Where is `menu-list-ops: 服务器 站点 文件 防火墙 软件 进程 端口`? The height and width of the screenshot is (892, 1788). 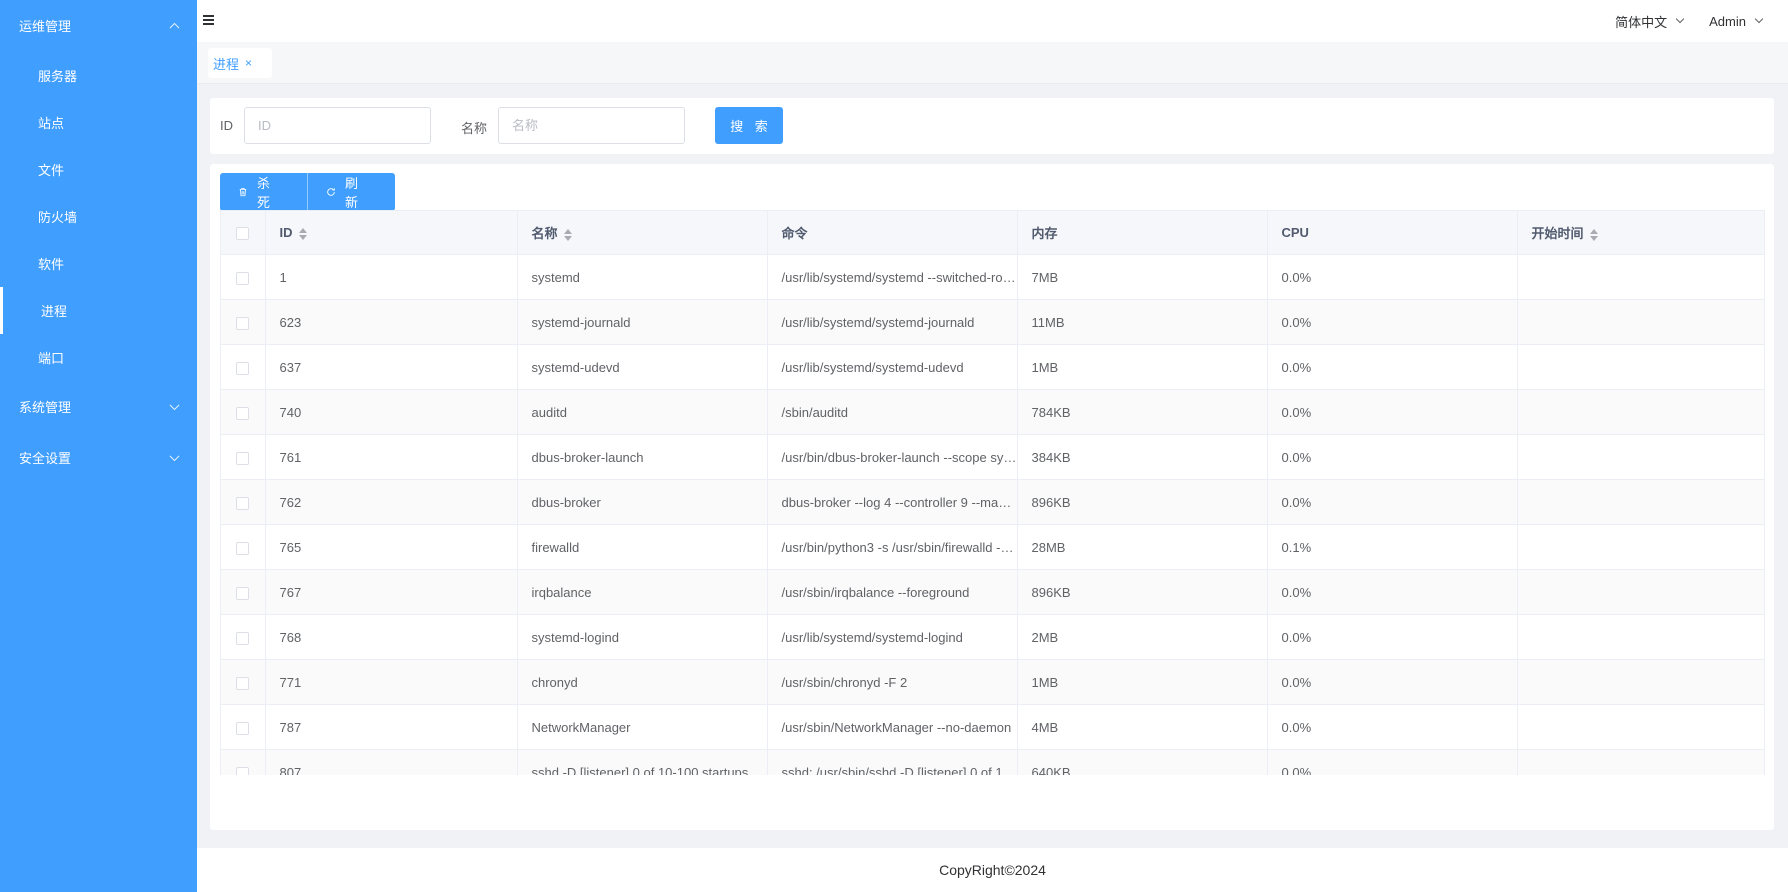 menu-list-ops: 服务器 站点 文件 防火墙 软件 进程 端口 is located at coordinates (98, 216).